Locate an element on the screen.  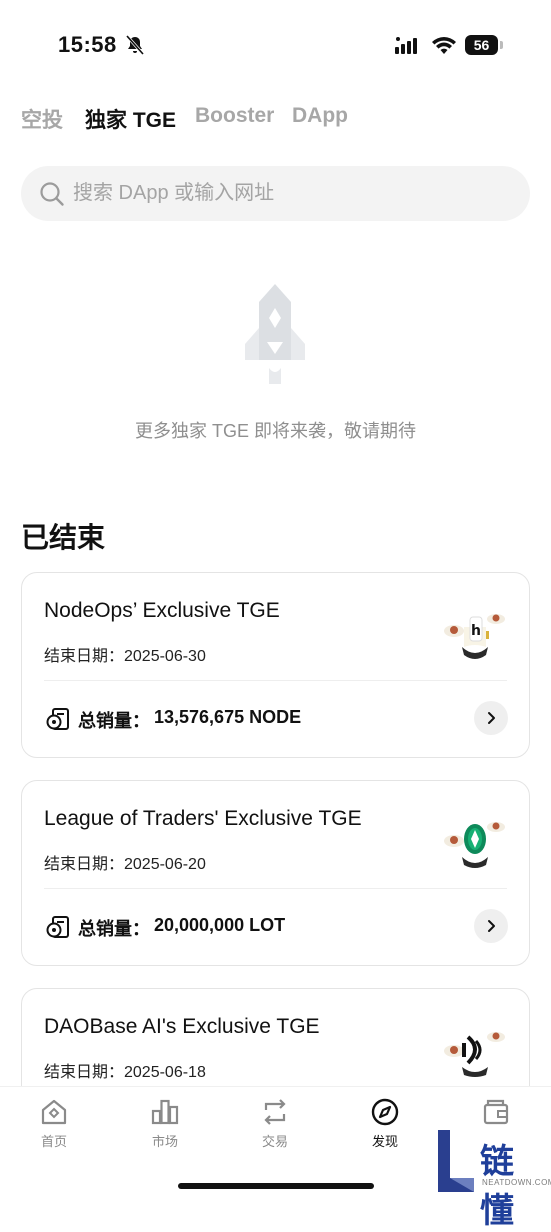
watermark-logo-icon is located at coordinates (456, 1161).